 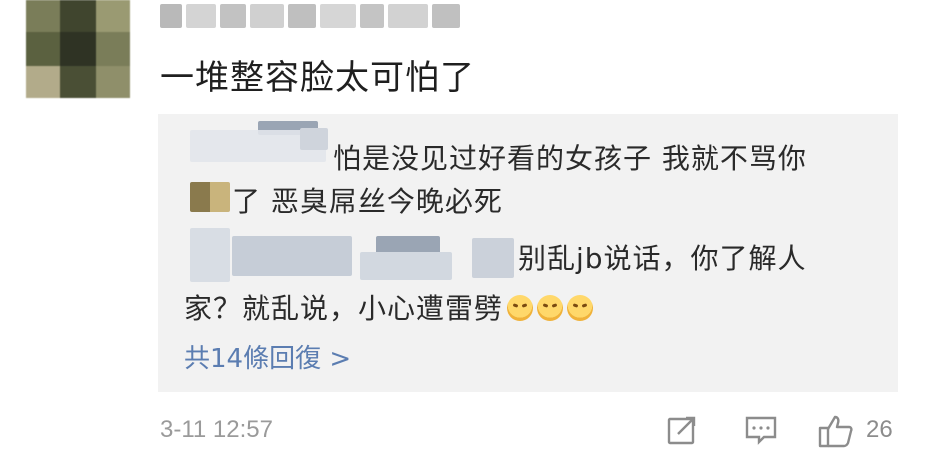 What do you see at coordinates (216, 429) in the screenshot?
I see `comment-timestamp: 3-11 12:57` at bounding box center [216, 429].